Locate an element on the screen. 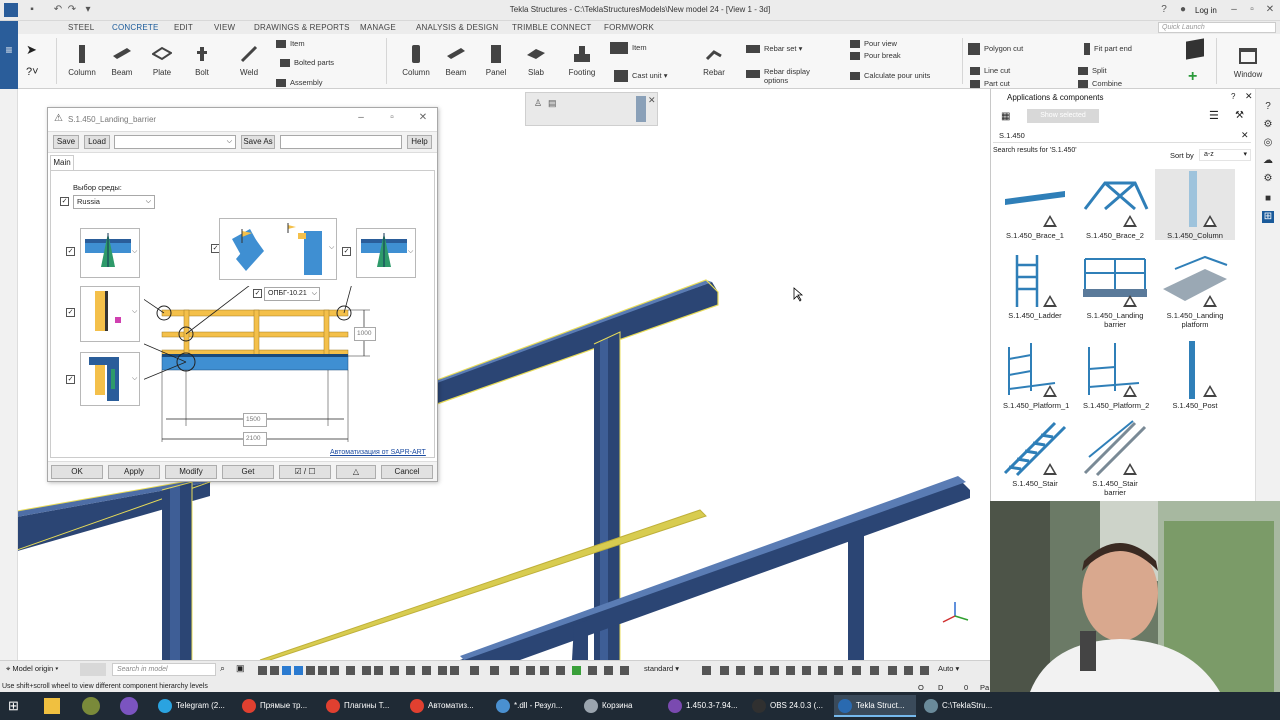  select-icon: ➤ is located at coordinates (31, 50).